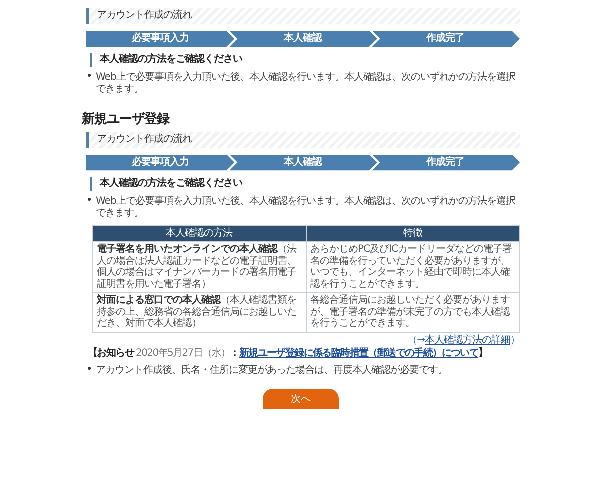 This screenshot has height=479, width=590. I want to click on parenthesis-text: （→, so click(416, 340).